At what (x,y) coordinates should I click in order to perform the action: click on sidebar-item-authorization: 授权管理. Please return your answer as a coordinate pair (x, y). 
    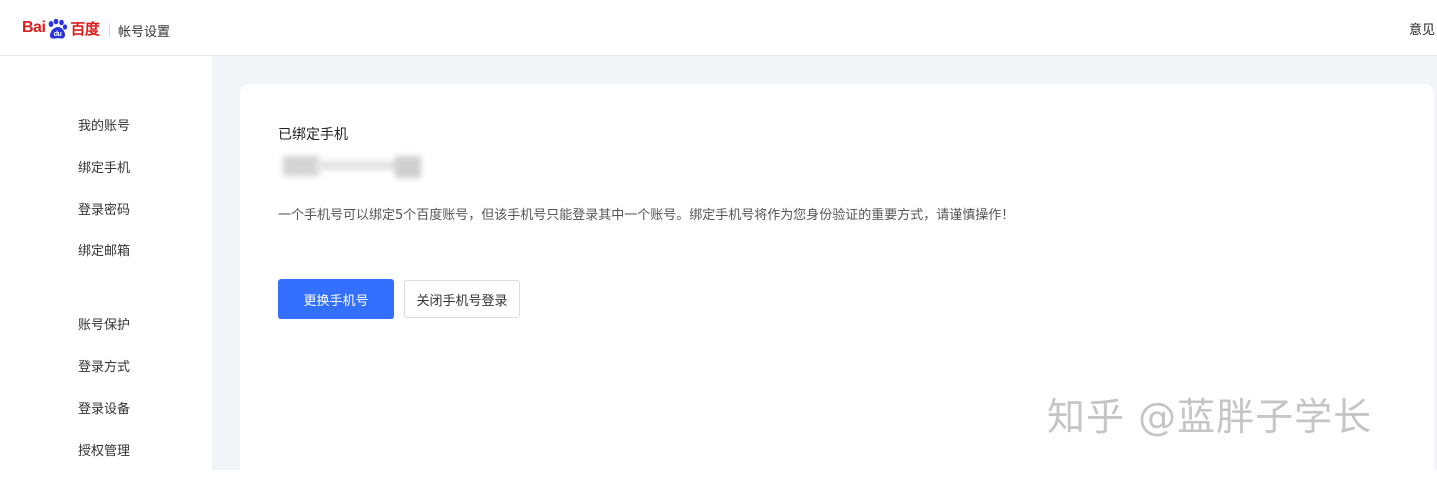
    Looking at the image, I should click on (104, 449).